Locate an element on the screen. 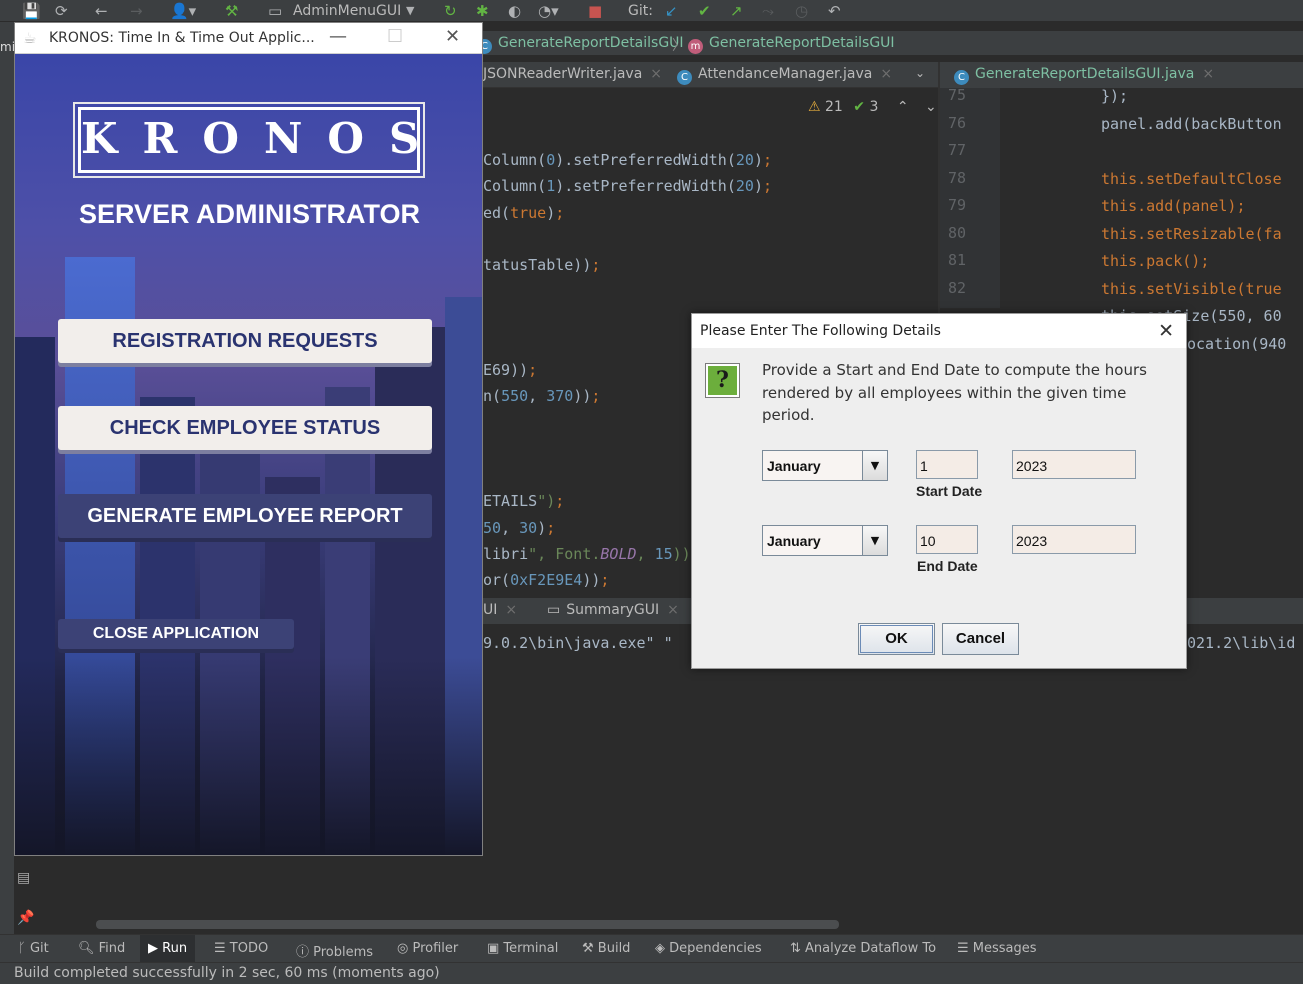 Image resolution: width=1303 pixels, height=984 pixels. user-icon: 👤▾ is located at coordinates (183, 11).